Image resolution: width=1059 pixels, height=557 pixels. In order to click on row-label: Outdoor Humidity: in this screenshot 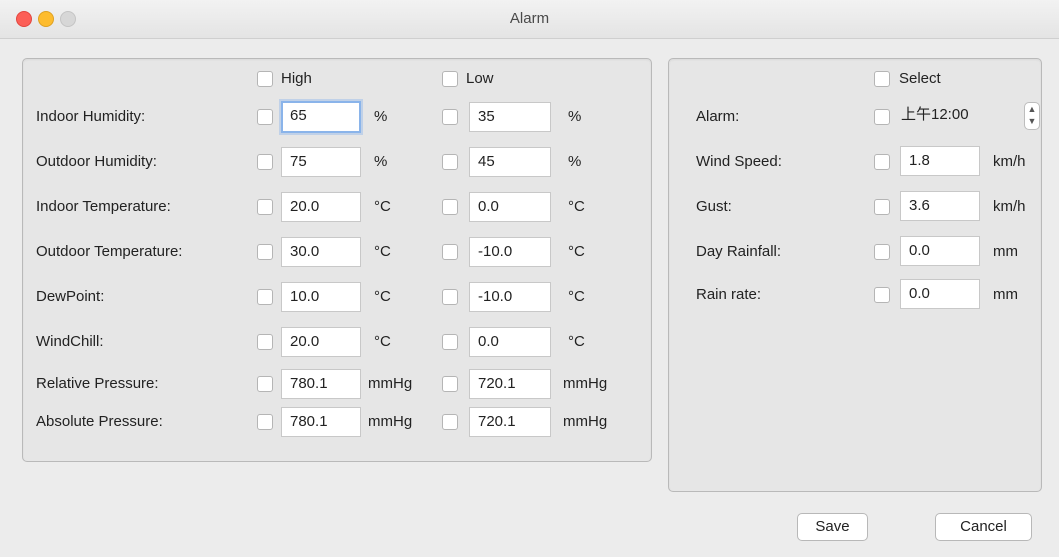, I will do `click(96, 161)`.